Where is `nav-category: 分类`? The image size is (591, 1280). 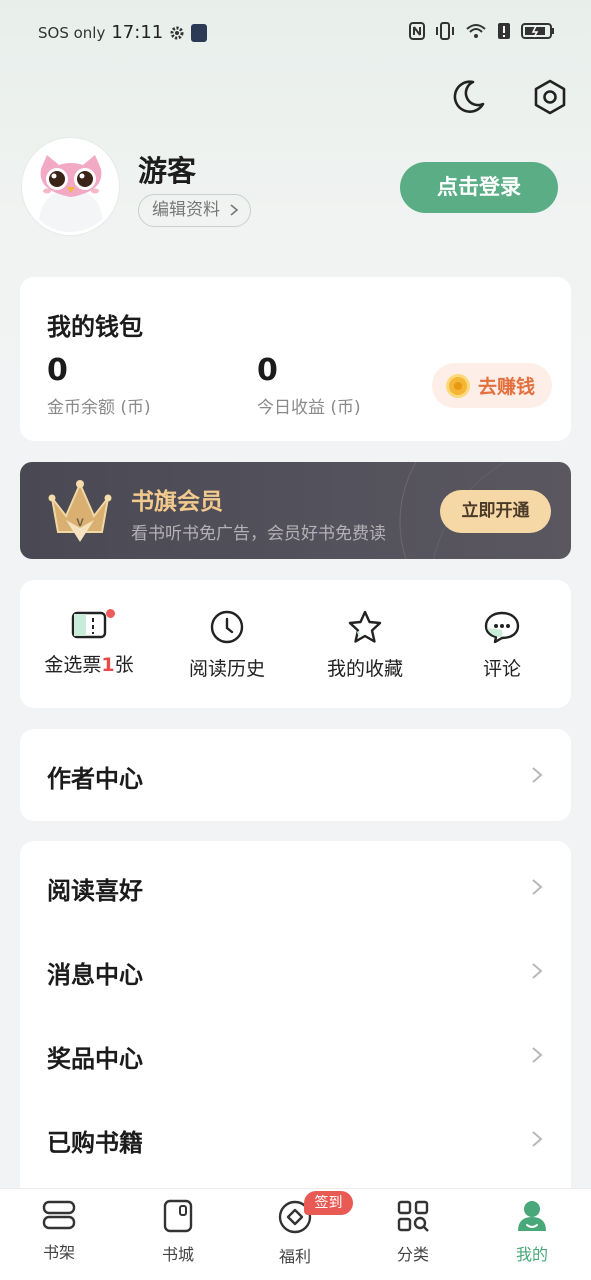 nav-category: 分类 is located at coordinates (413, 1232).